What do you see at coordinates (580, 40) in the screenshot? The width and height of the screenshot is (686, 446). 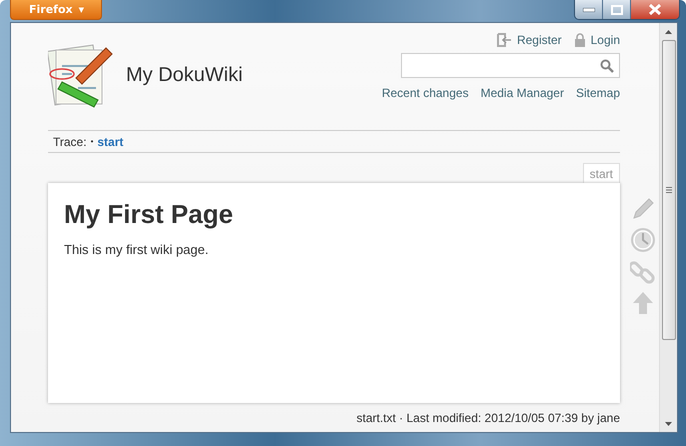 I see `lock-icon` at bounding box center [580, 40].